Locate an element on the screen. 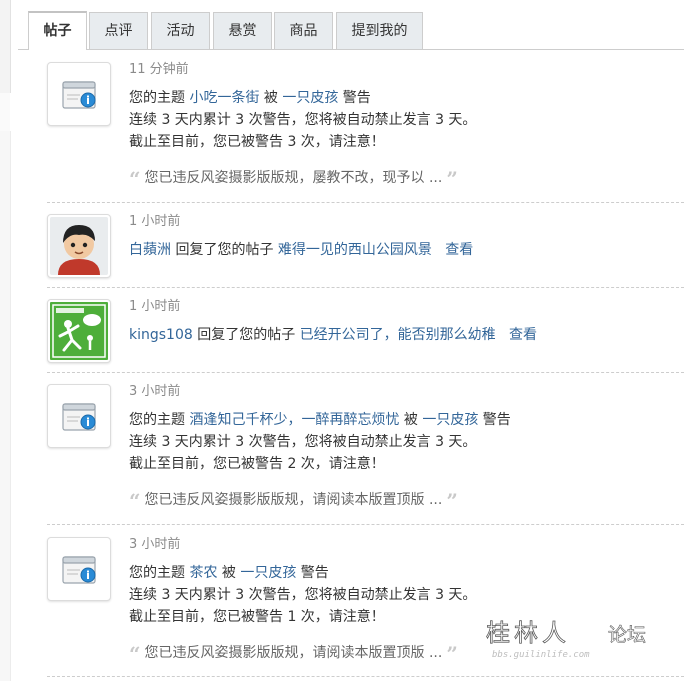 Image resolution: width=684 pixels, height=681 pixels. watermark-url: bbs.guilinlife.com is located at coordinates (541, 655).